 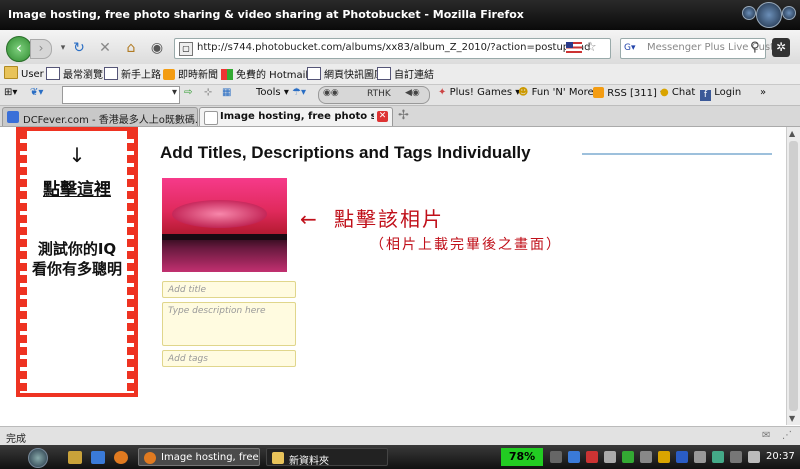 What do you see at coordinates (592, 457) in the screenshot?
I see `tray-security-icon` at bounding box center [592, 457].